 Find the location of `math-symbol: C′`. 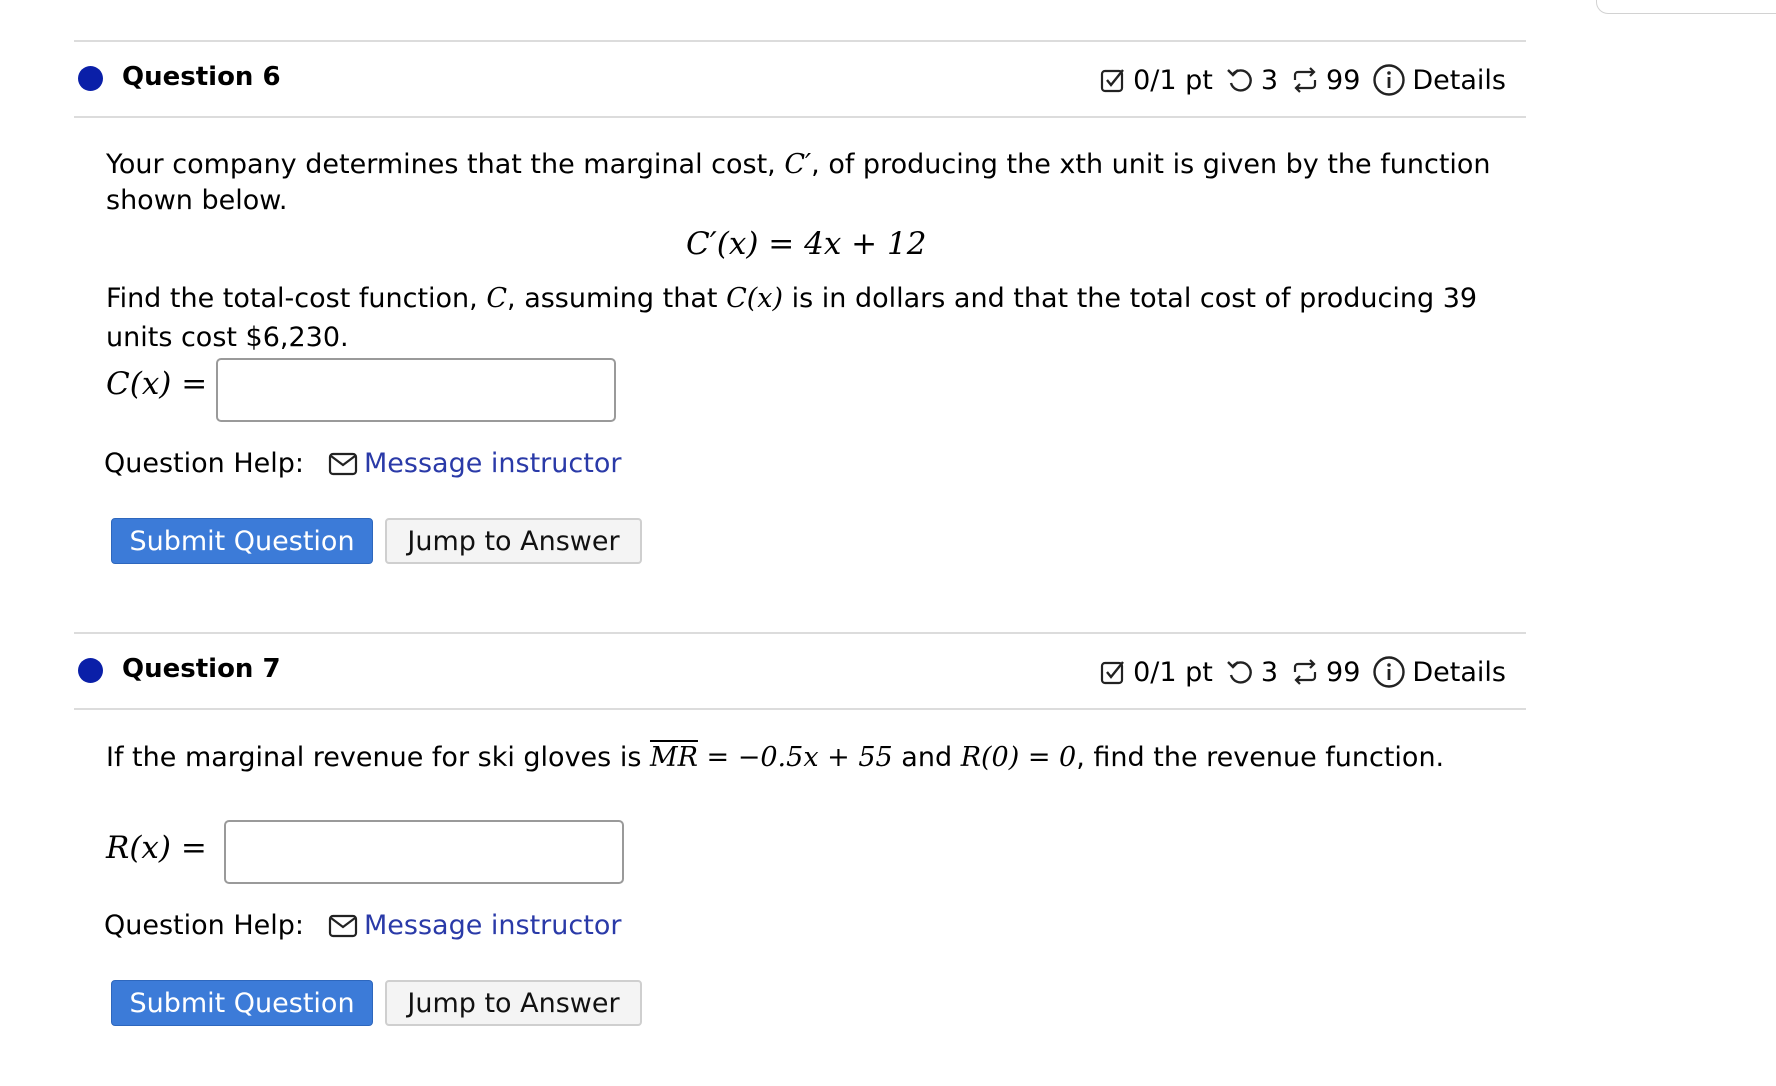

math-symbol: C′ is located at coordinates (798, 164).